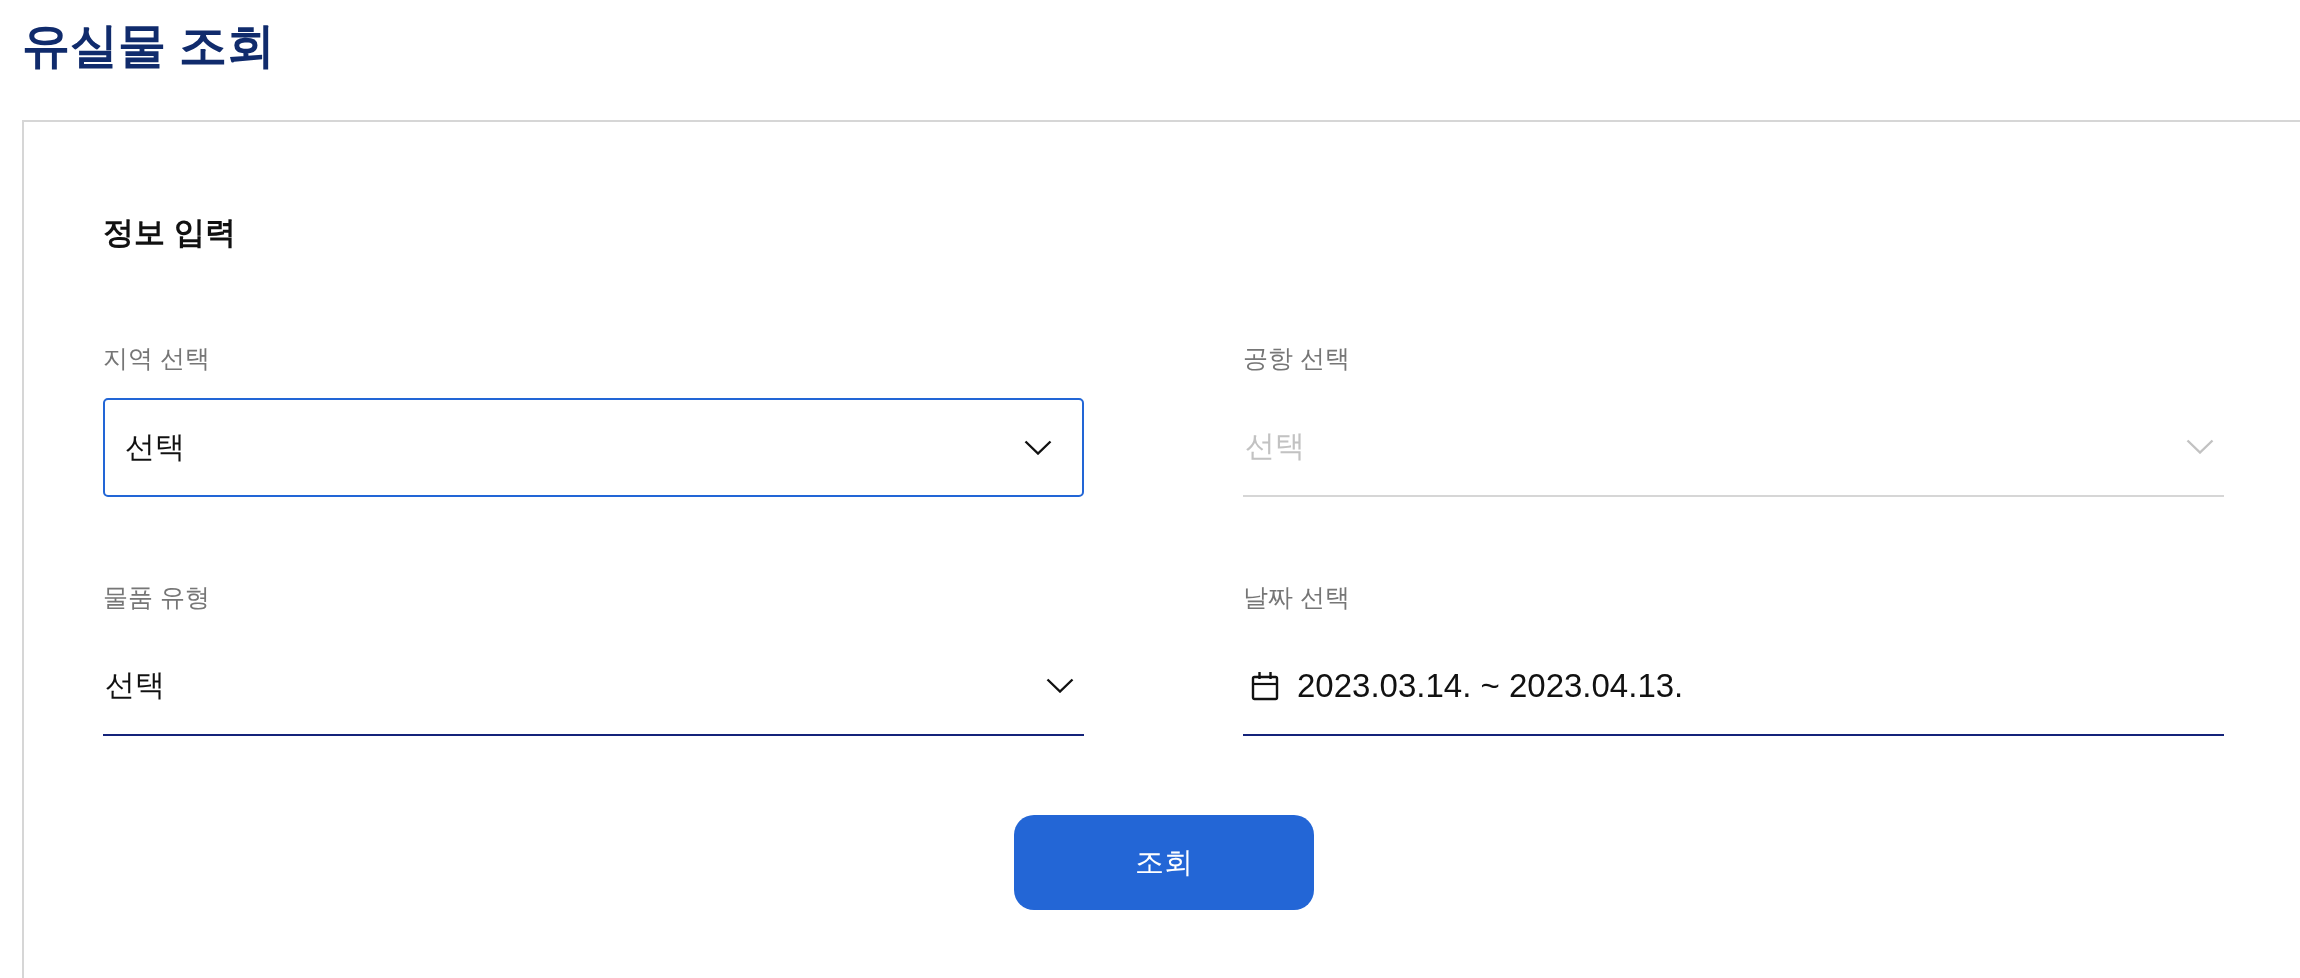 The image size is (2300, 978). Describe the element at coordinates (156, 597) in the screenshot. I see `field-label: 물품 유형` at that location.